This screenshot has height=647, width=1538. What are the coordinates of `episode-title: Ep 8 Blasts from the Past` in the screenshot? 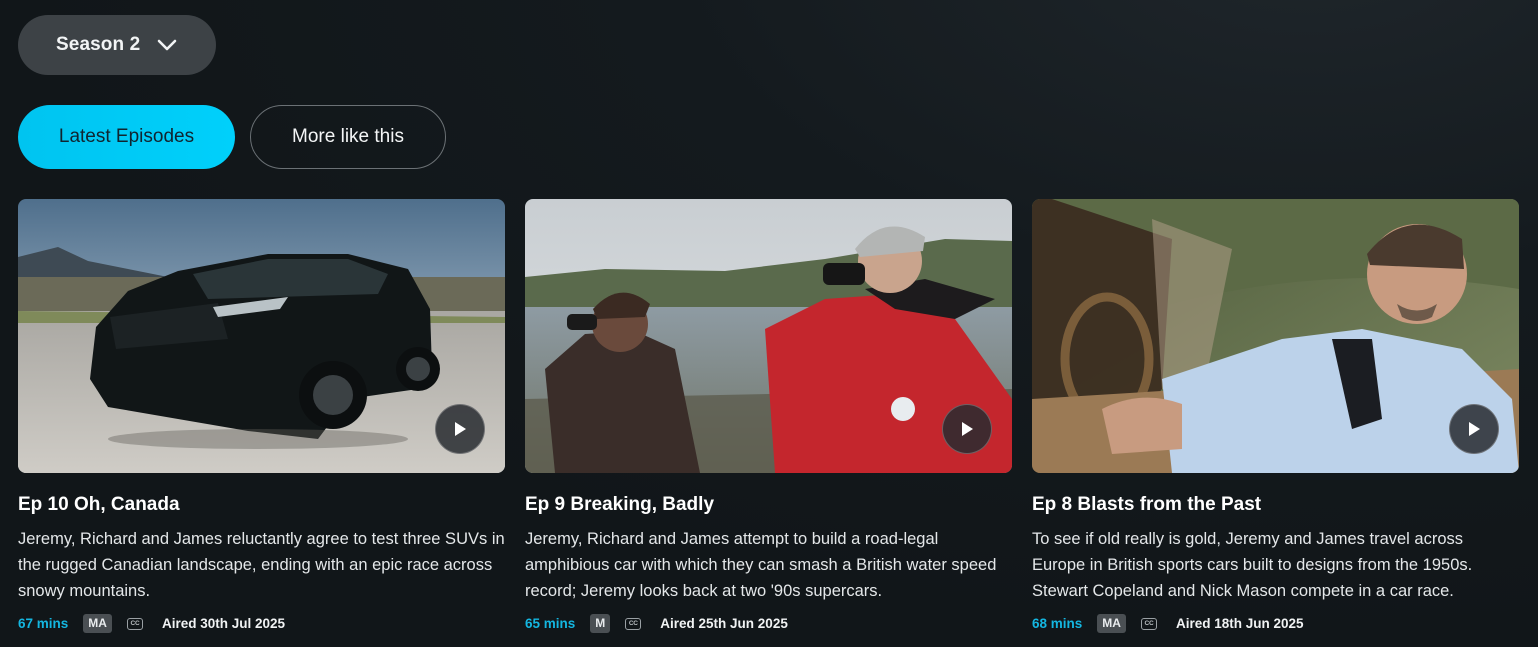 It's located at (1275, 505).